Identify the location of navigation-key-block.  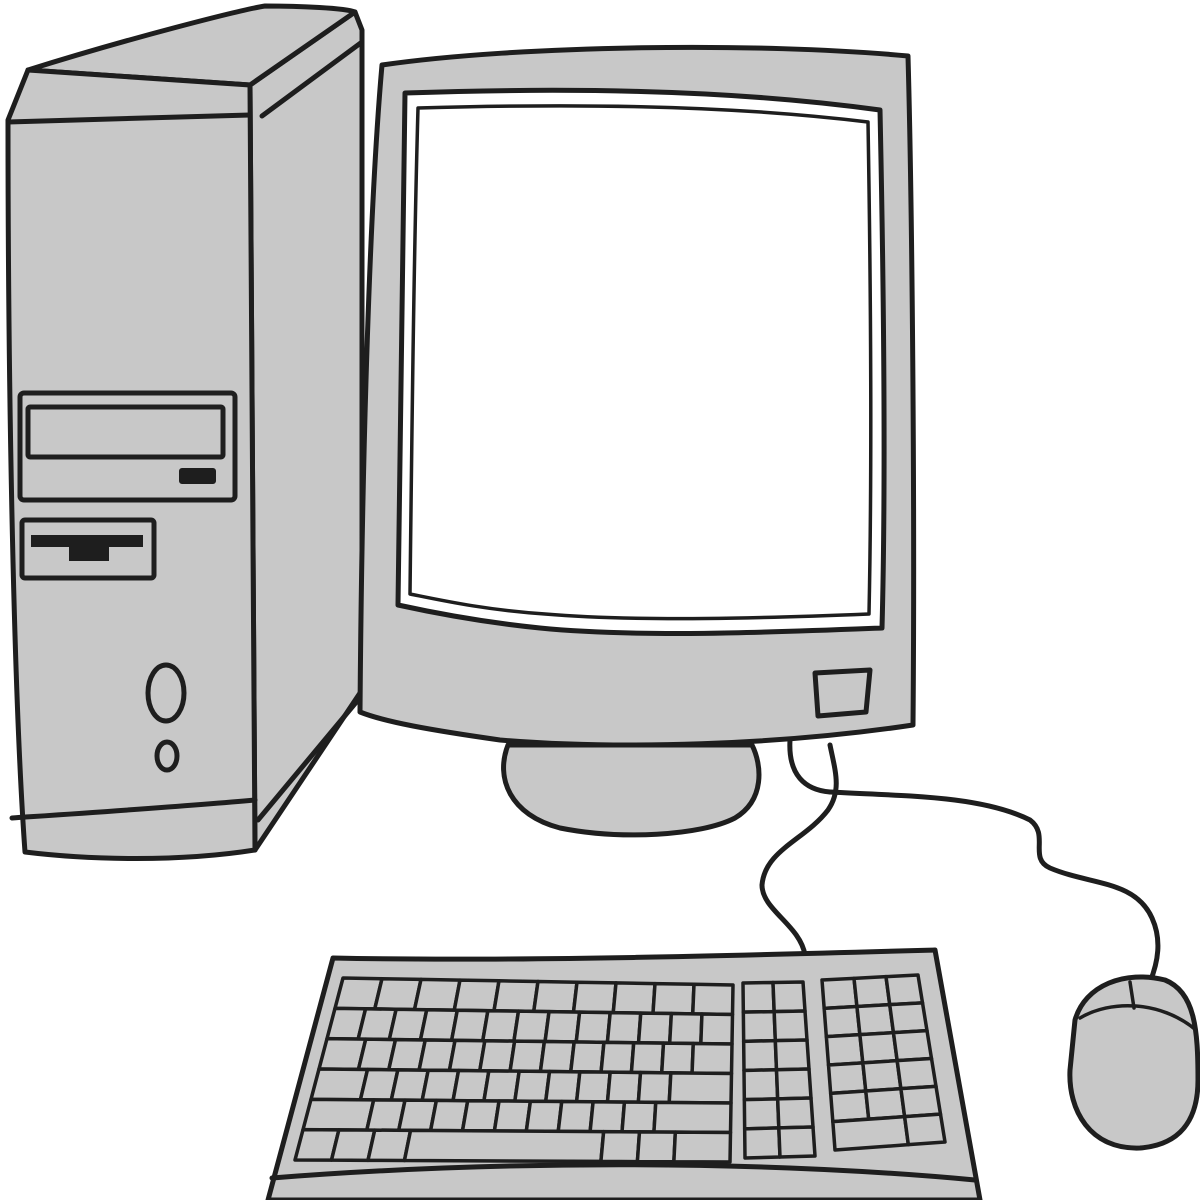
(779, 1070).